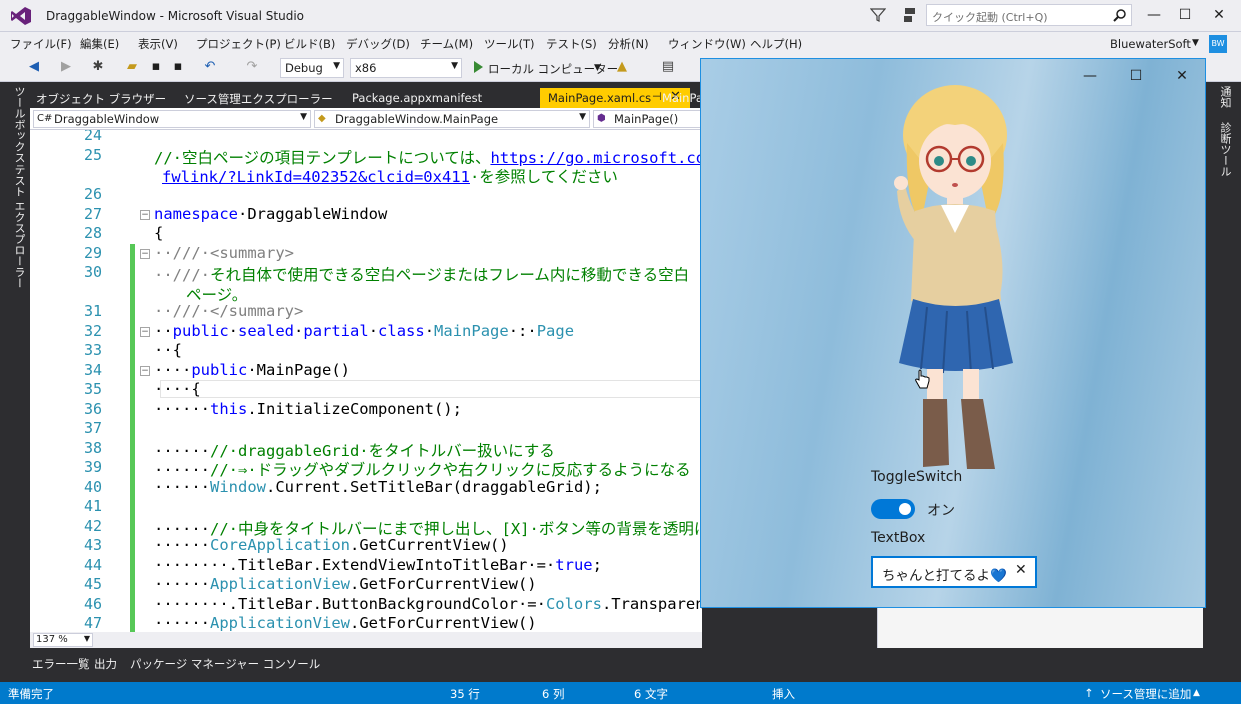 This screenshot has width=1241, height=704. What do you see at coordinates (210, 67) in the screenshot?
I see `undo-icon: ↶` at bounding box center [210, 67].